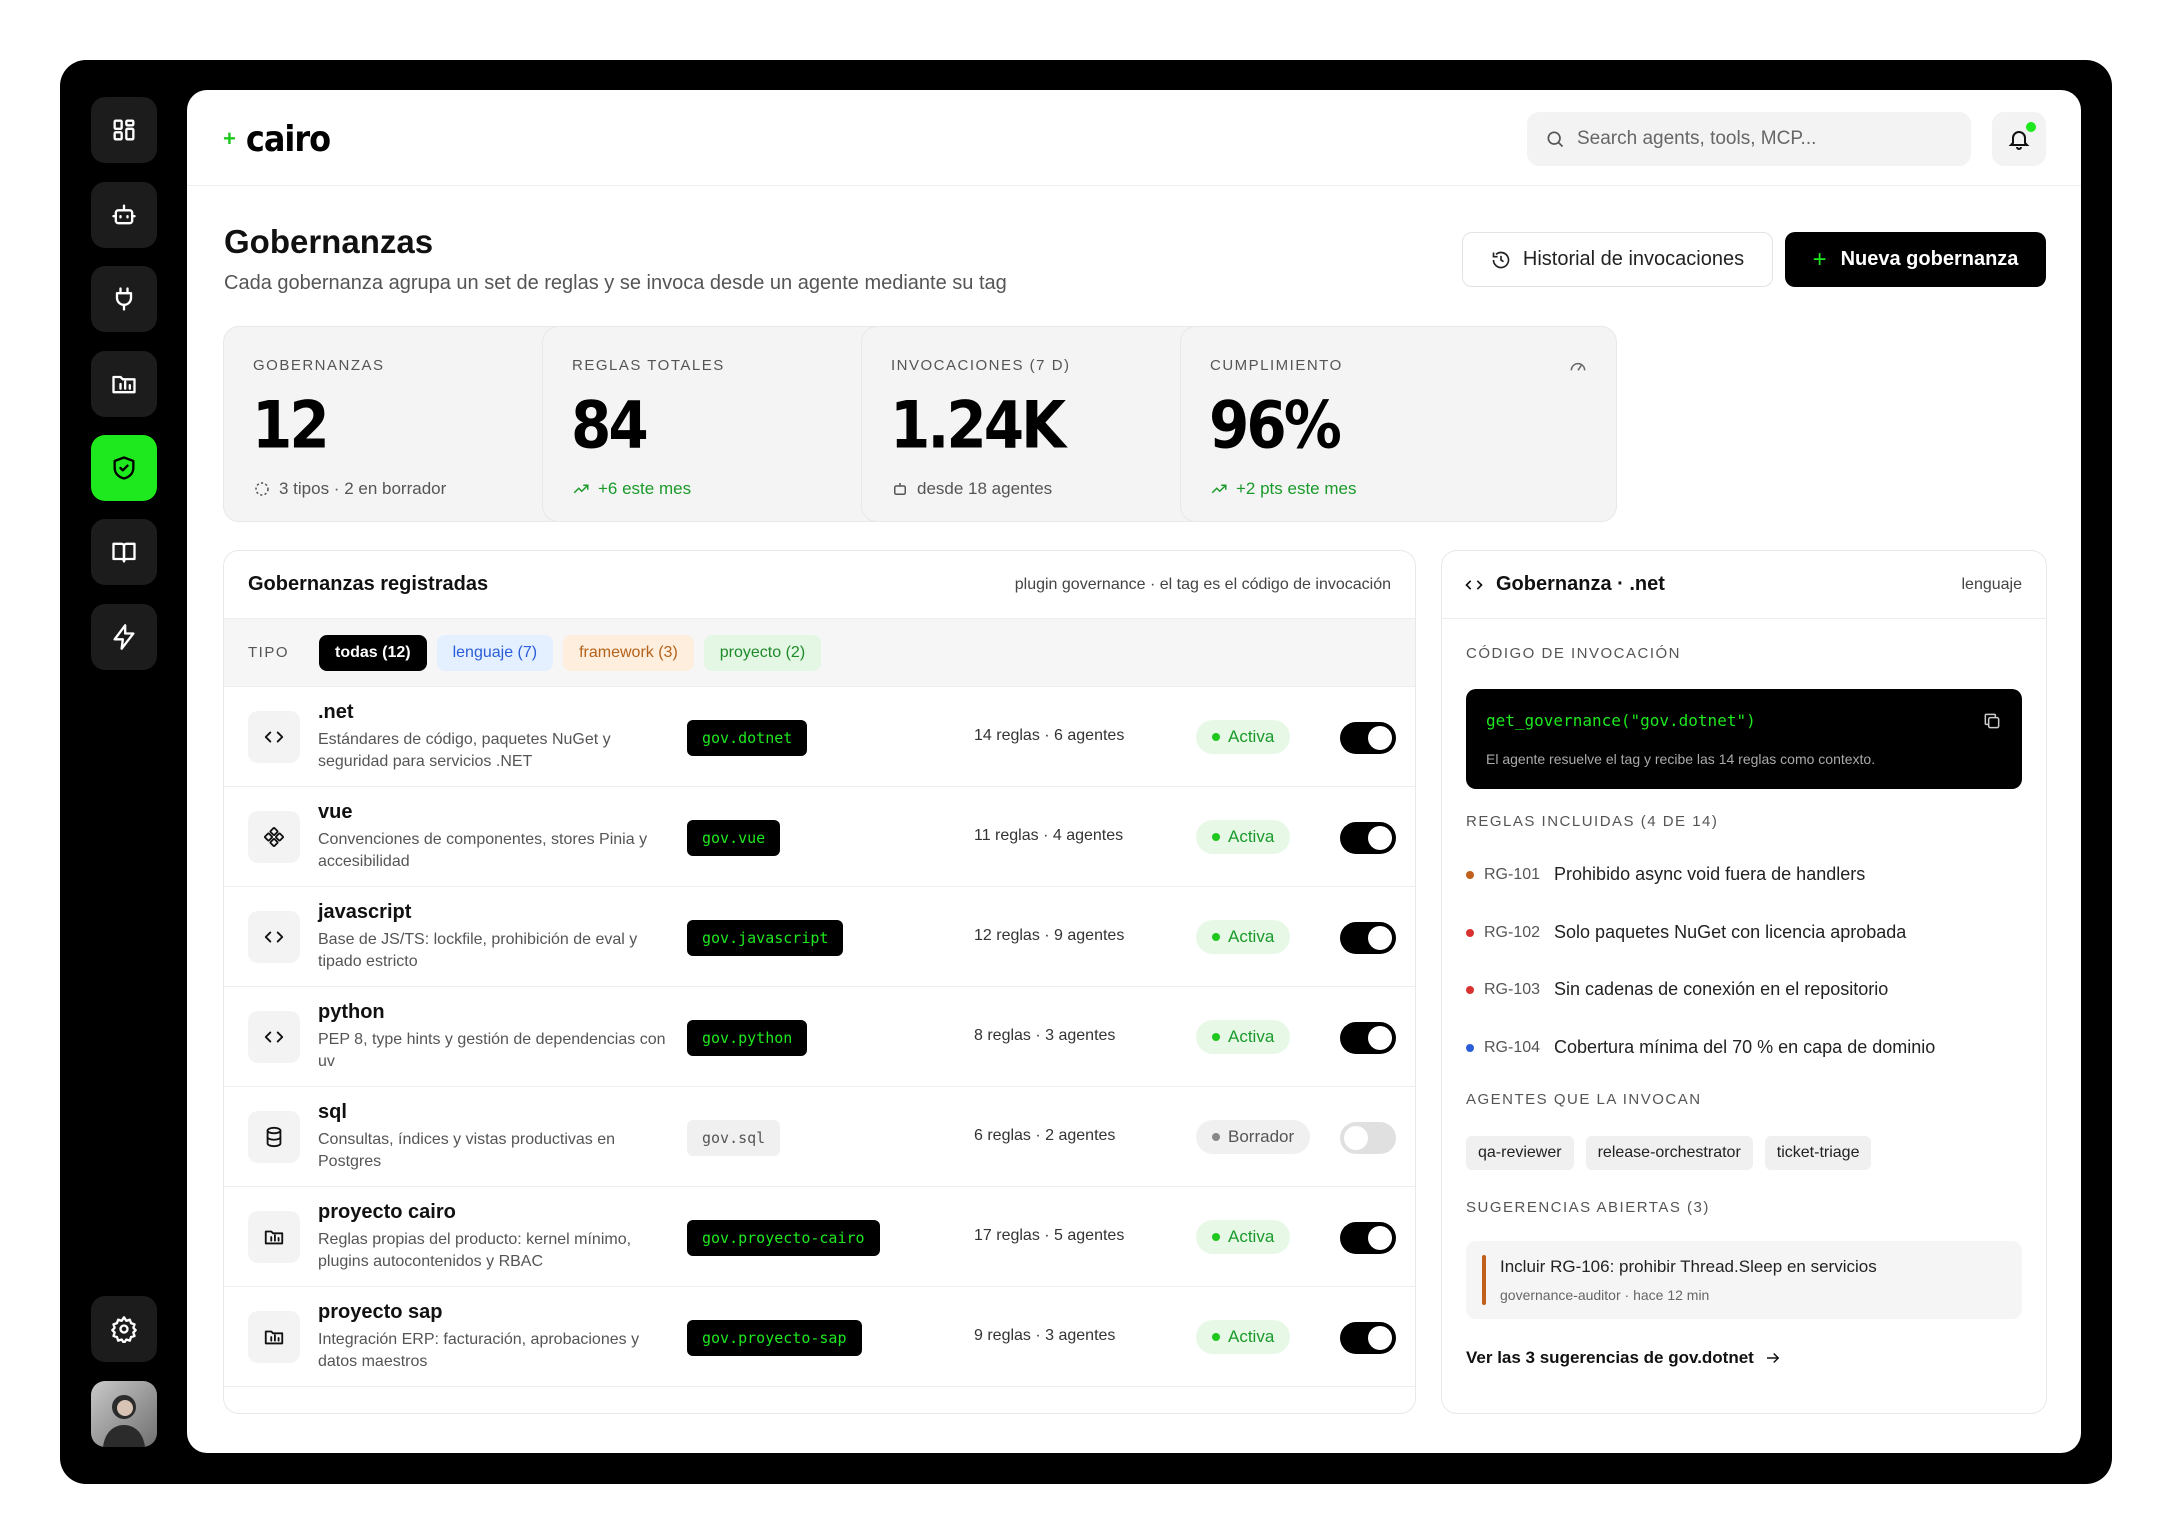 Image resolution: width=2160 pixels, height=1536 pixels. I want to click on agent-chip: ticket-triage, so click(1818, 1153).